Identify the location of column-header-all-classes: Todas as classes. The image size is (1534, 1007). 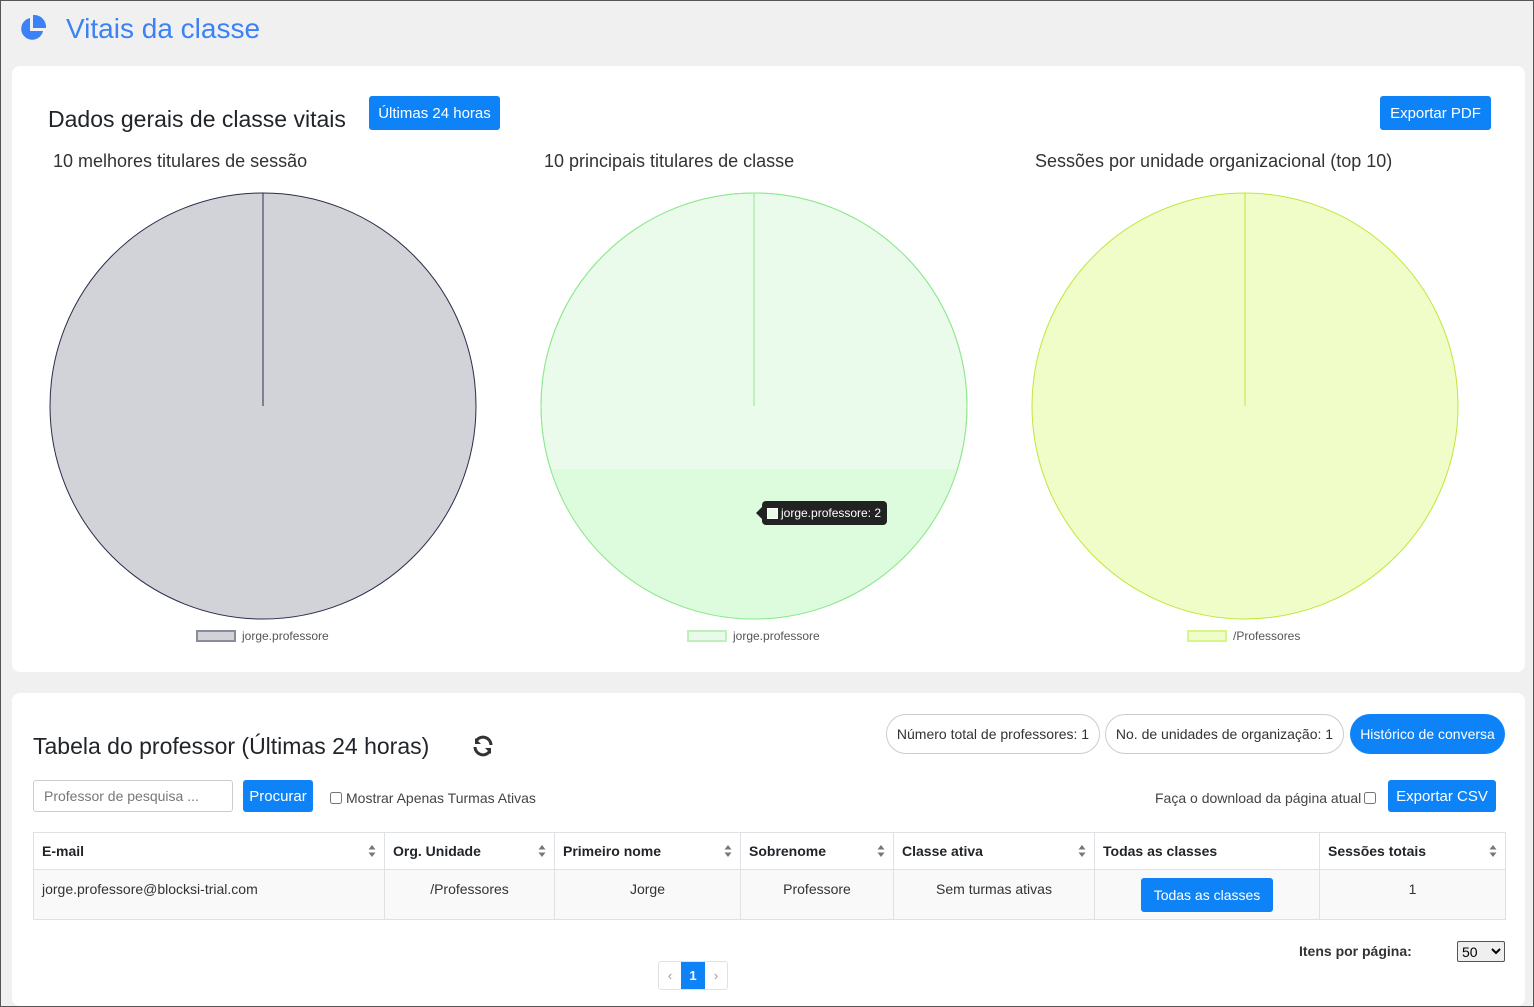
(1207, 851).